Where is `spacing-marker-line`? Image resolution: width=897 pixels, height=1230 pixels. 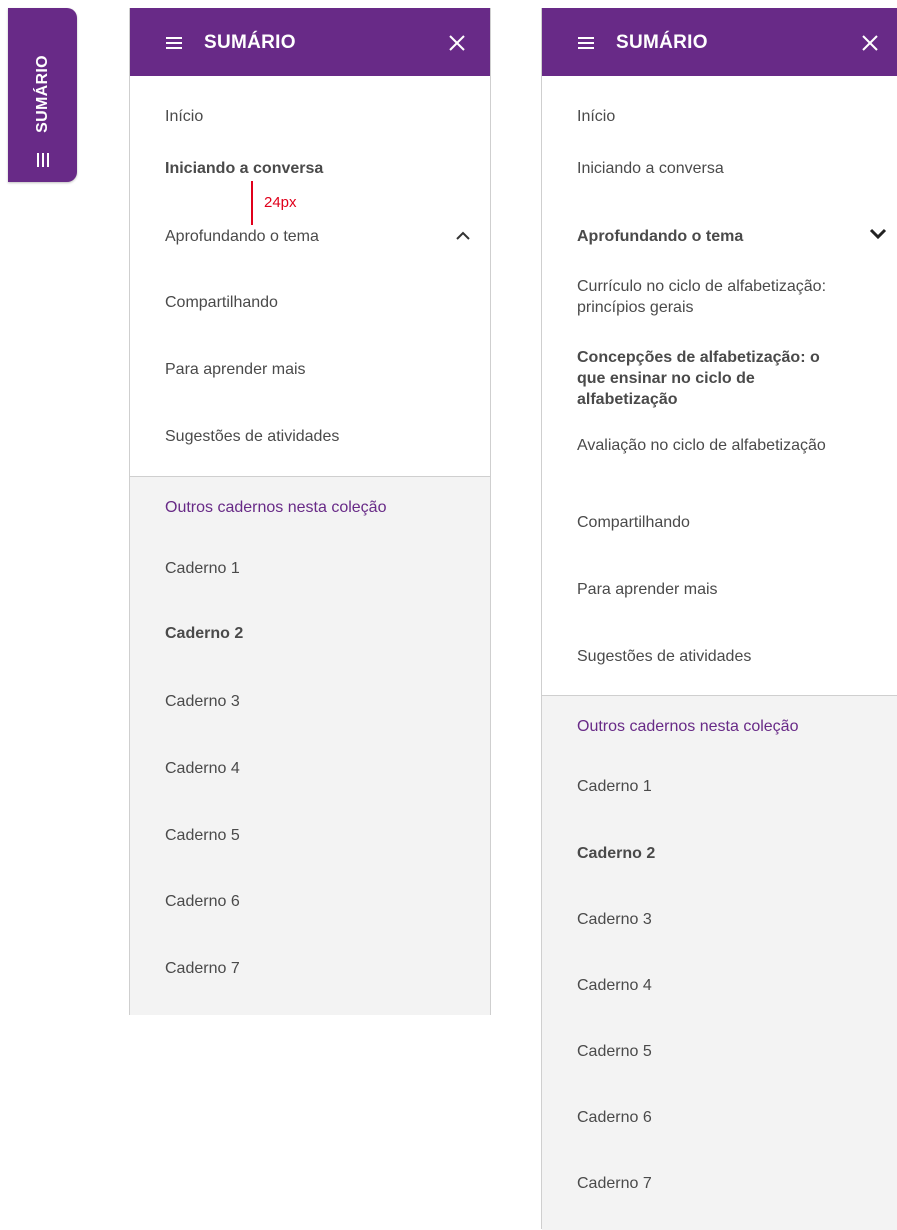 spacing-marker-line is located at coordinates (252, 203).